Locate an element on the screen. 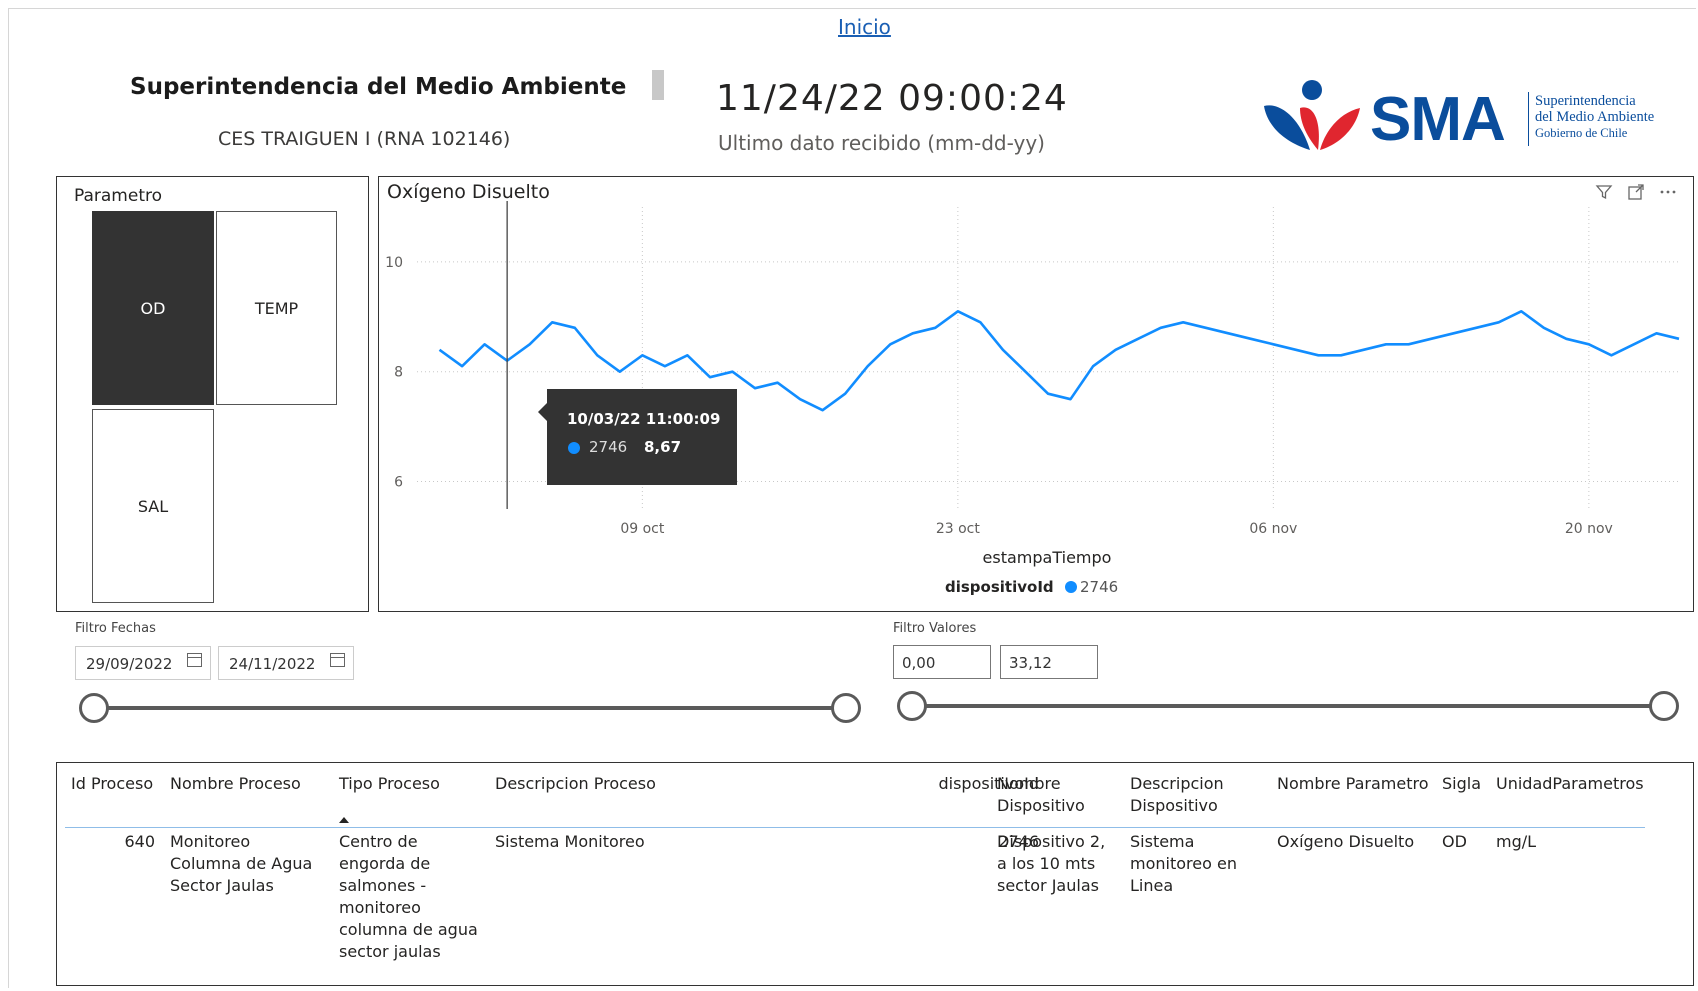 Image resolution: width=1698 pixels, height=991 pixels. value-range-start-handle is located at coordinates (912, 706).